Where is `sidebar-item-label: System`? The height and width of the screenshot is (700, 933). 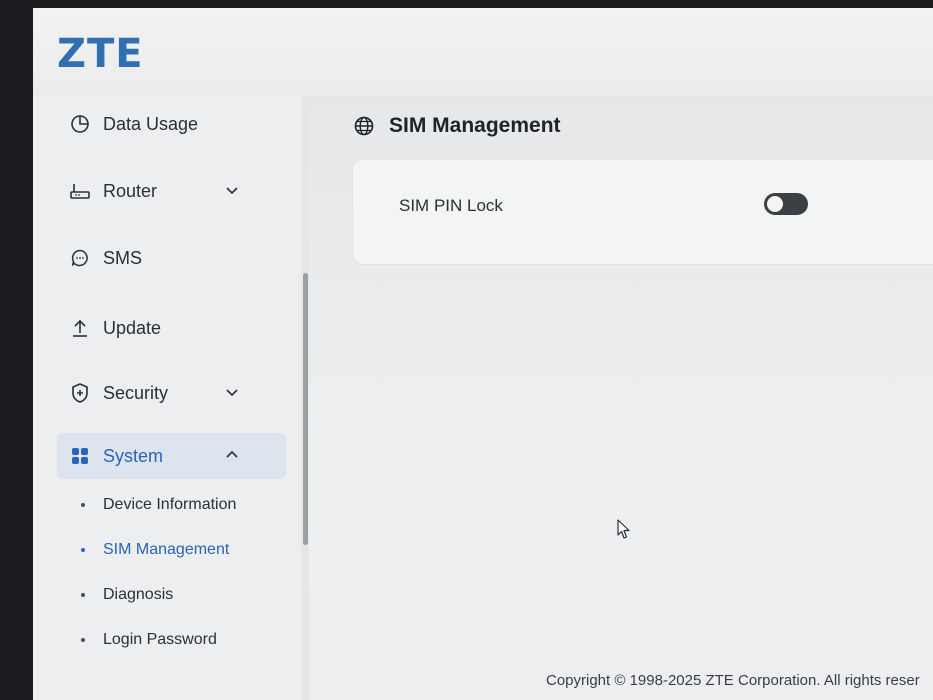
sidebar-item-label: System is located at coordinates (133, 455).